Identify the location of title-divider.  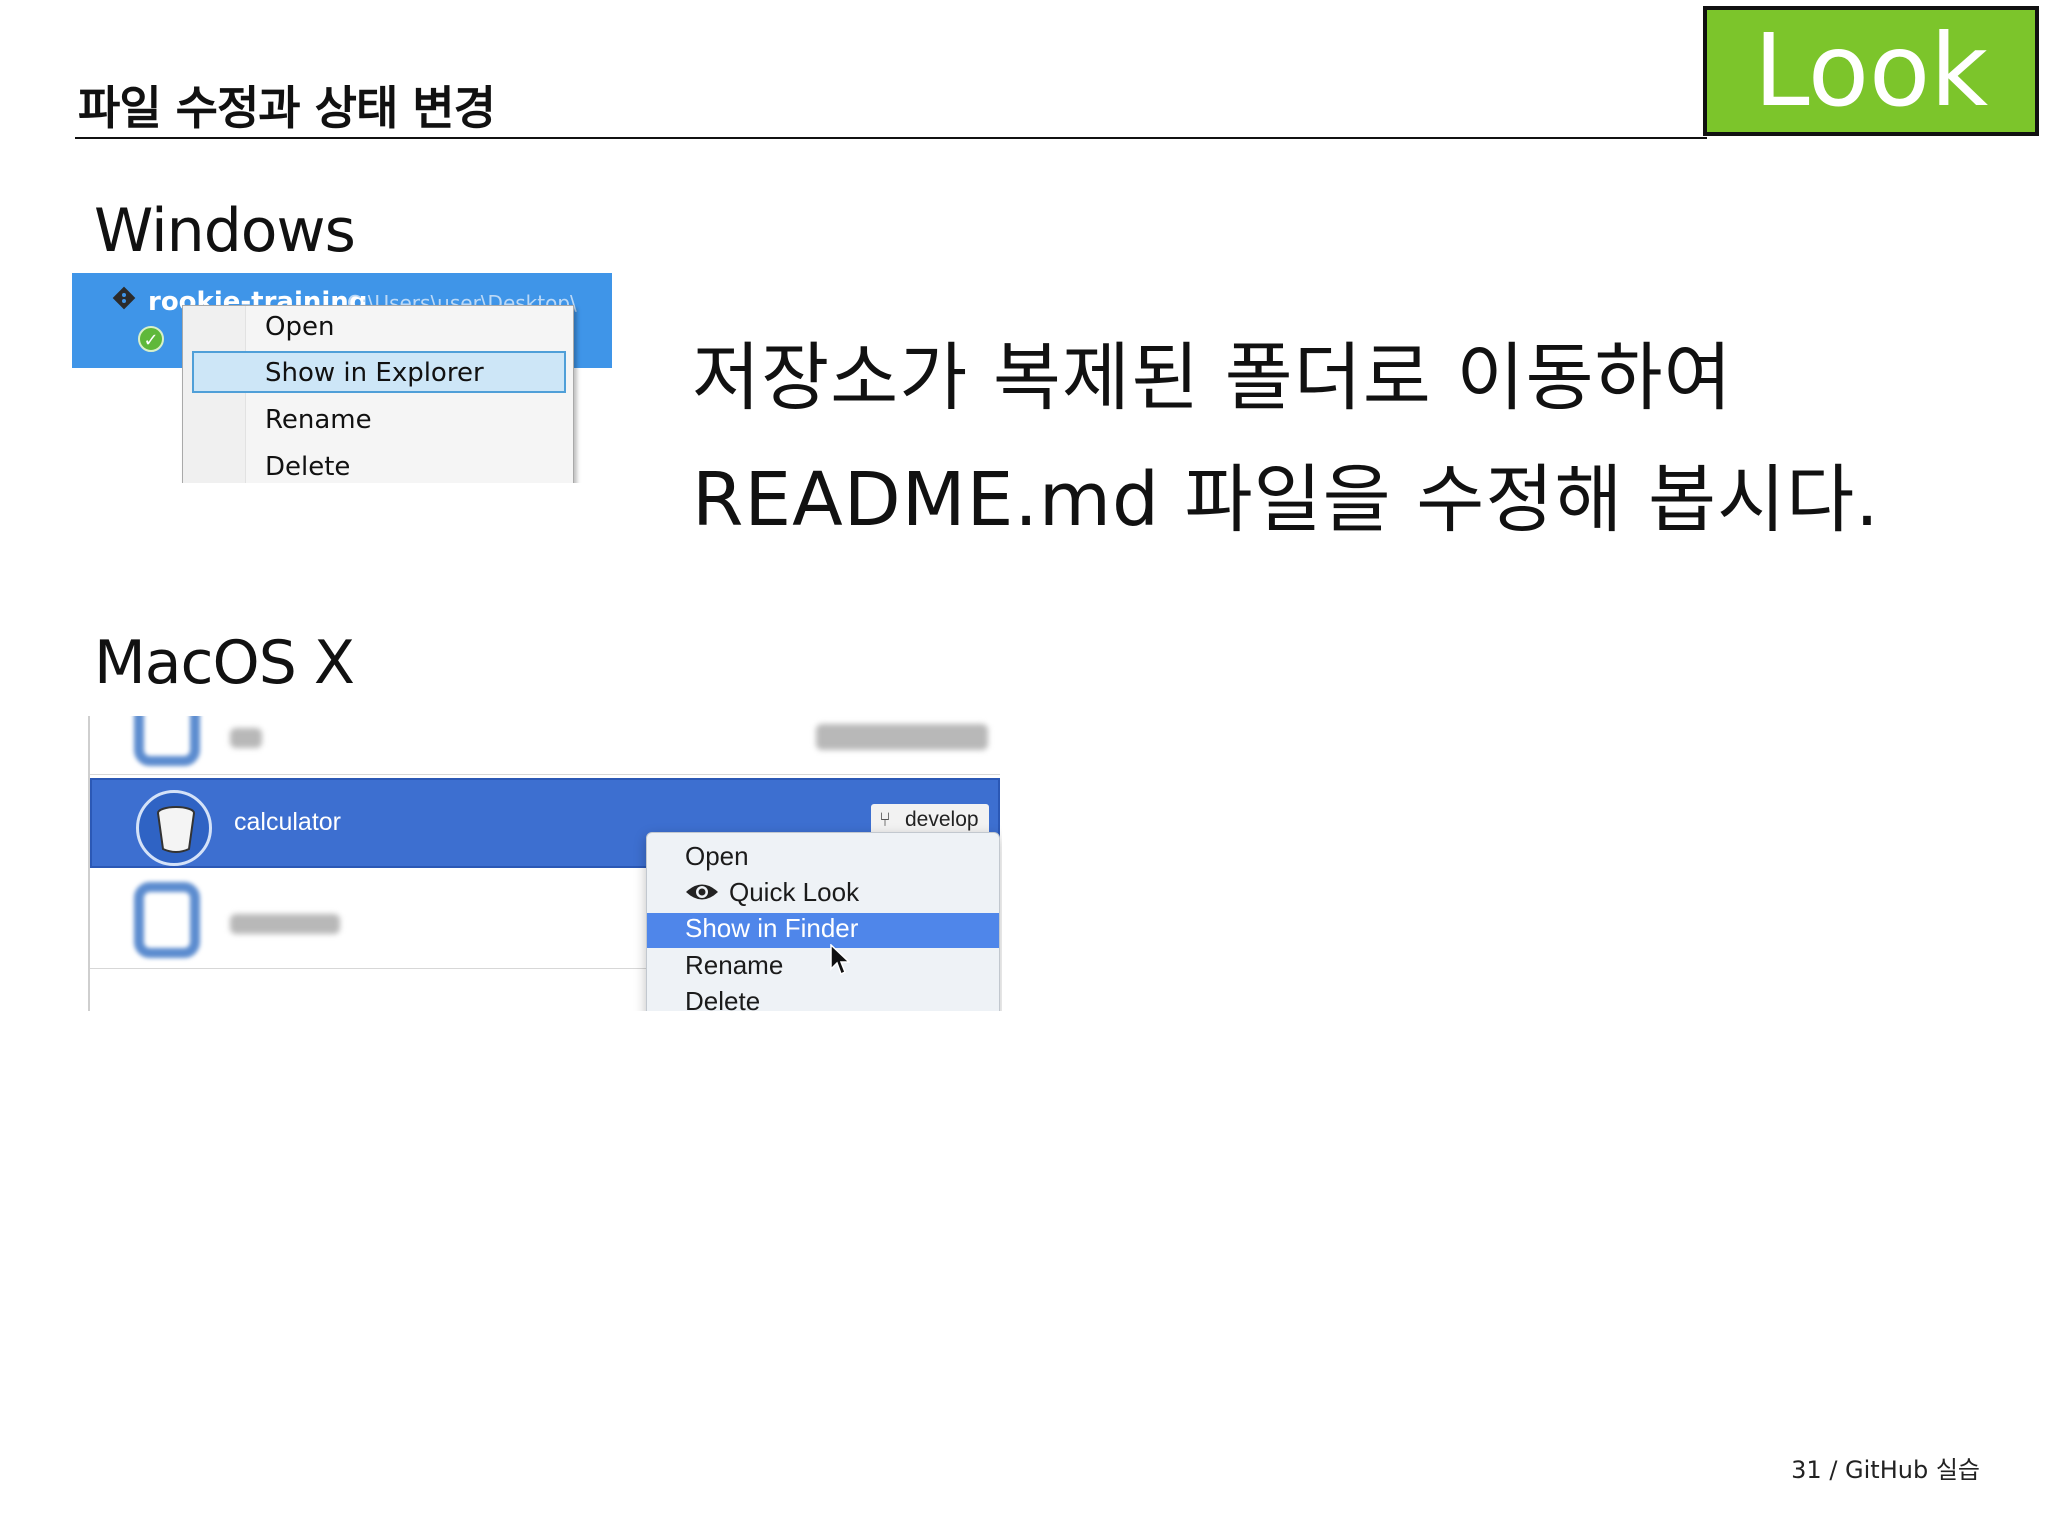
(891, 138).